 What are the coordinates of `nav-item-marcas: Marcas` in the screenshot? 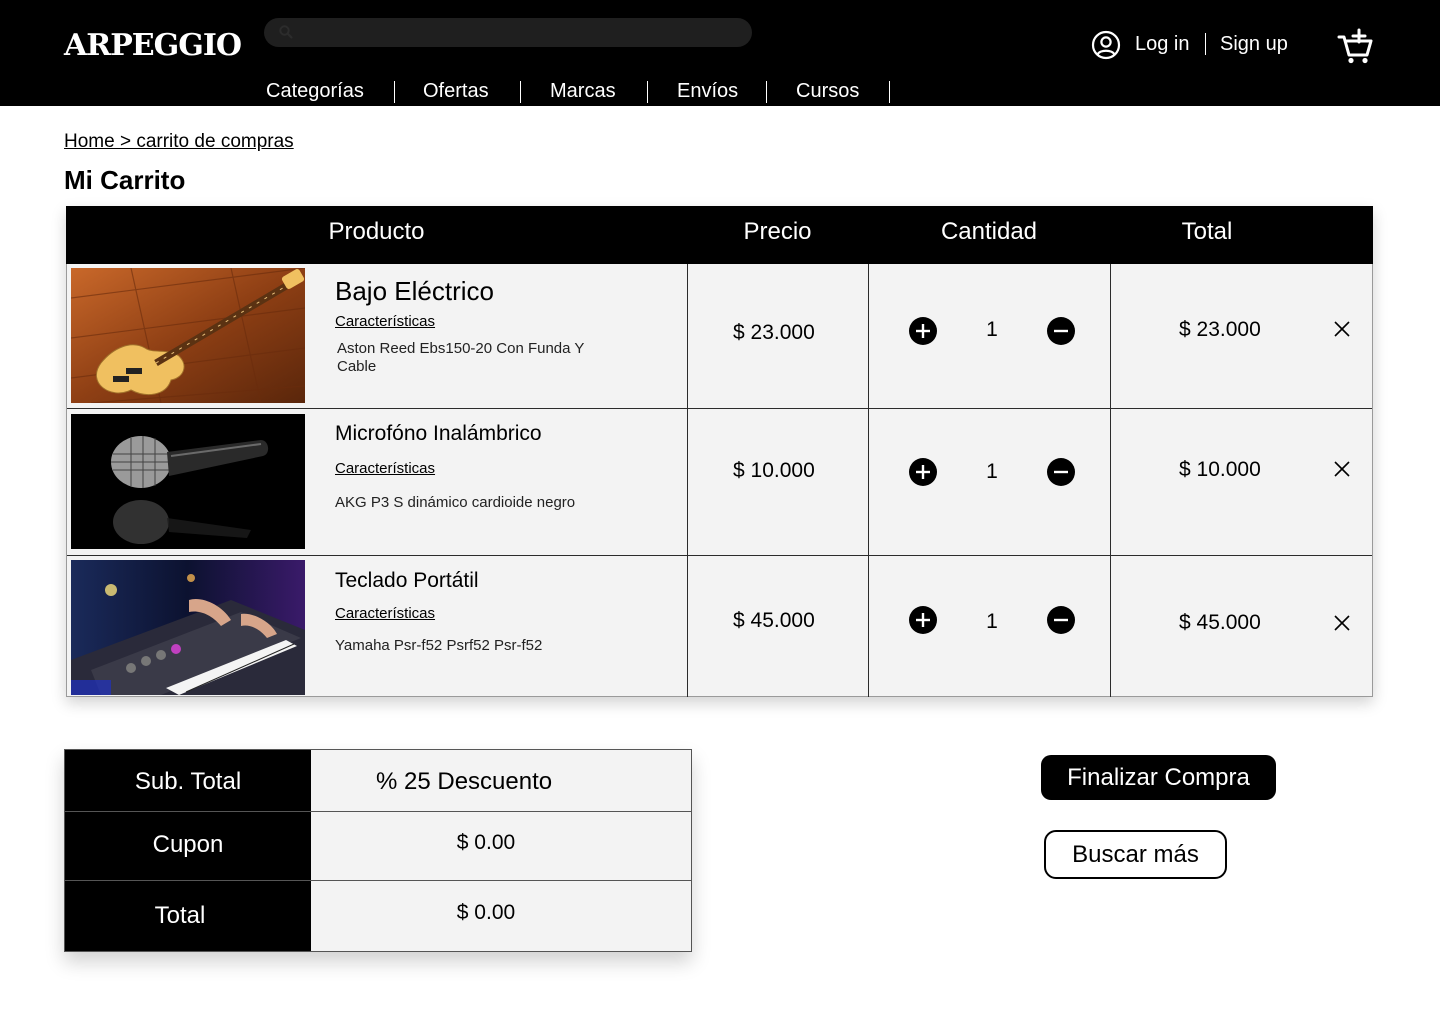 It's located at (583, 91).